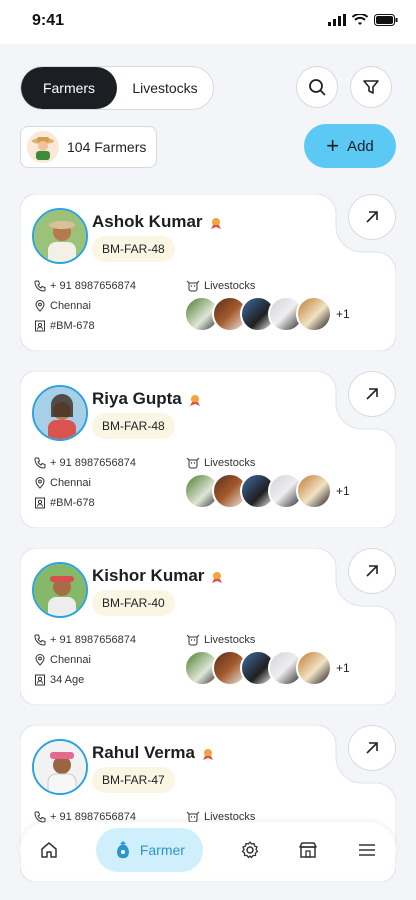 The width and height of the screenshot is (416, 900). What do you see at coordinates (67, 680) in the screenshot?
I see `age-text: 34 Age` at bounding box center [67, 680].